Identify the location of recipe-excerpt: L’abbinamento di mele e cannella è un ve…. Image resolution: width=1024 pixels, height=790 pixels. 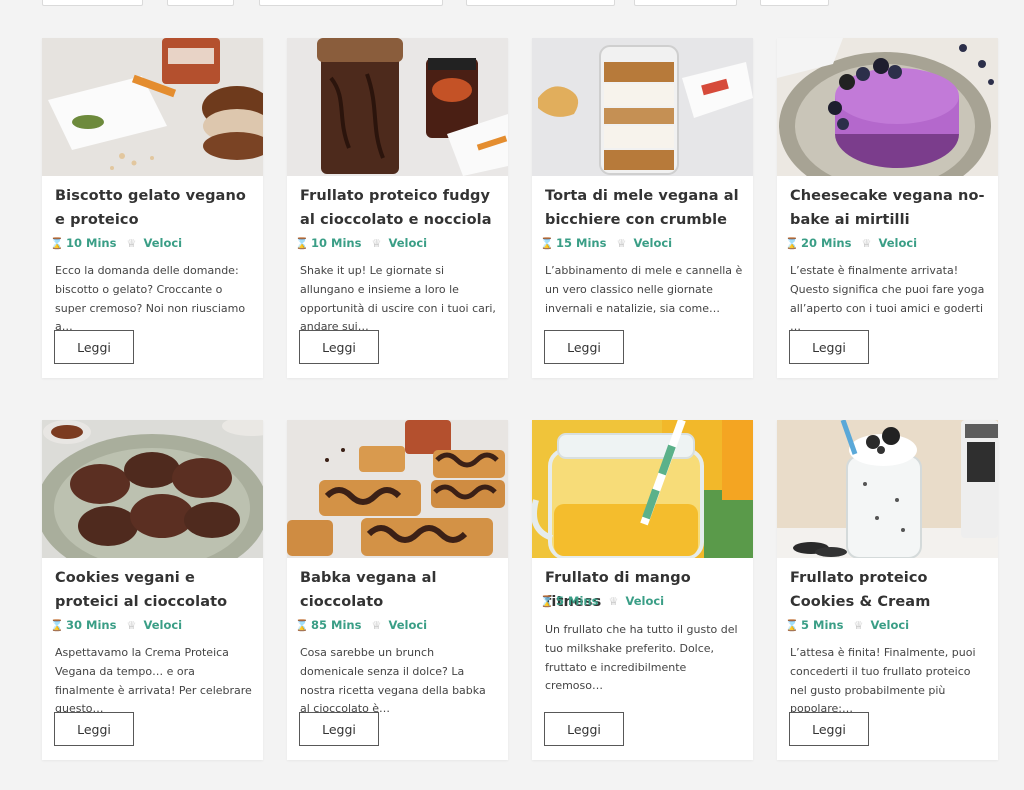
(644, 289).